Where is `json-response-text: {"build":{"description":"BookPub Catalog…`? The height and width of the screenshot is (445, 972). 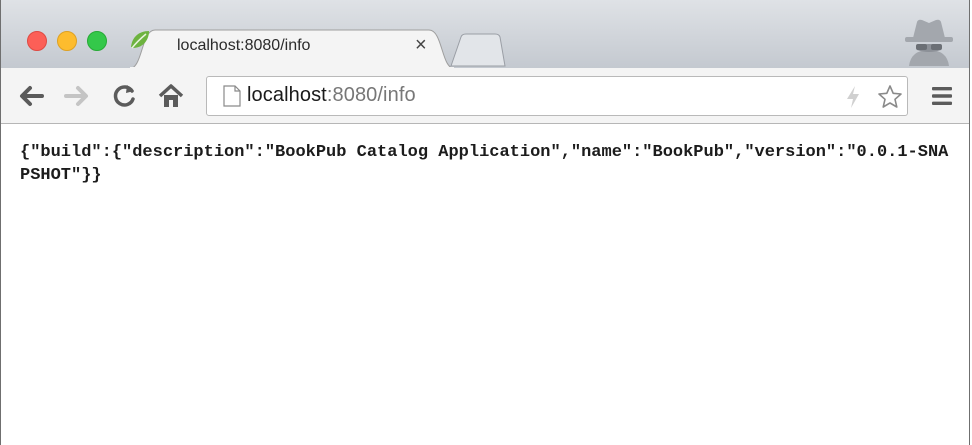
json-response-text: {"build":{"description":"BookPub Catalog… is located at coordinates (484, 164).